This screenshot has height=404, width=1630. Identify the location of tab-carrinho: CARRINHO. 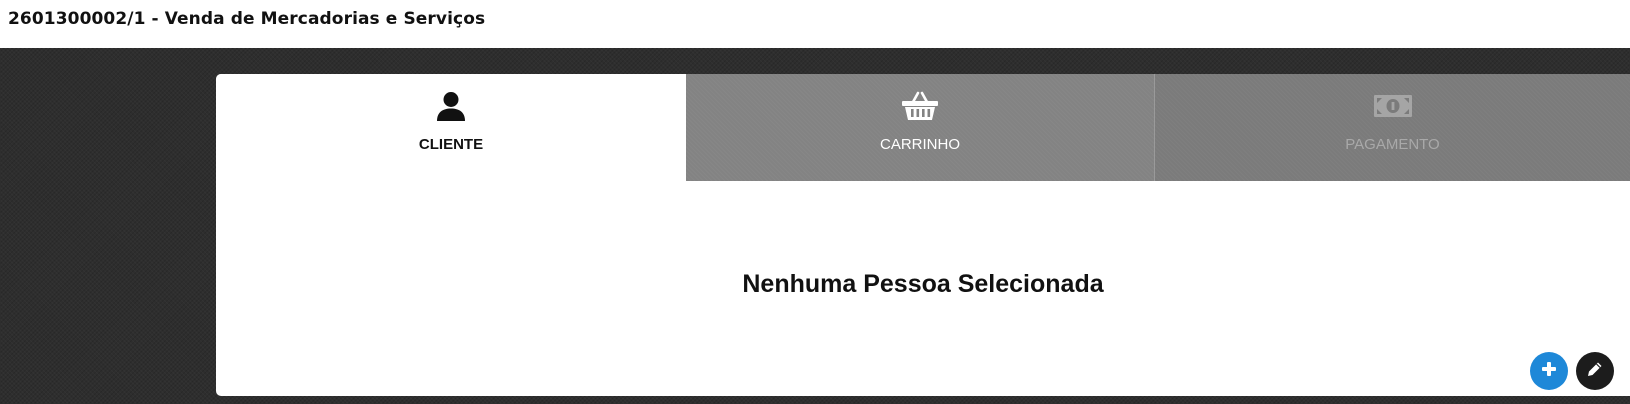
(920, 127).